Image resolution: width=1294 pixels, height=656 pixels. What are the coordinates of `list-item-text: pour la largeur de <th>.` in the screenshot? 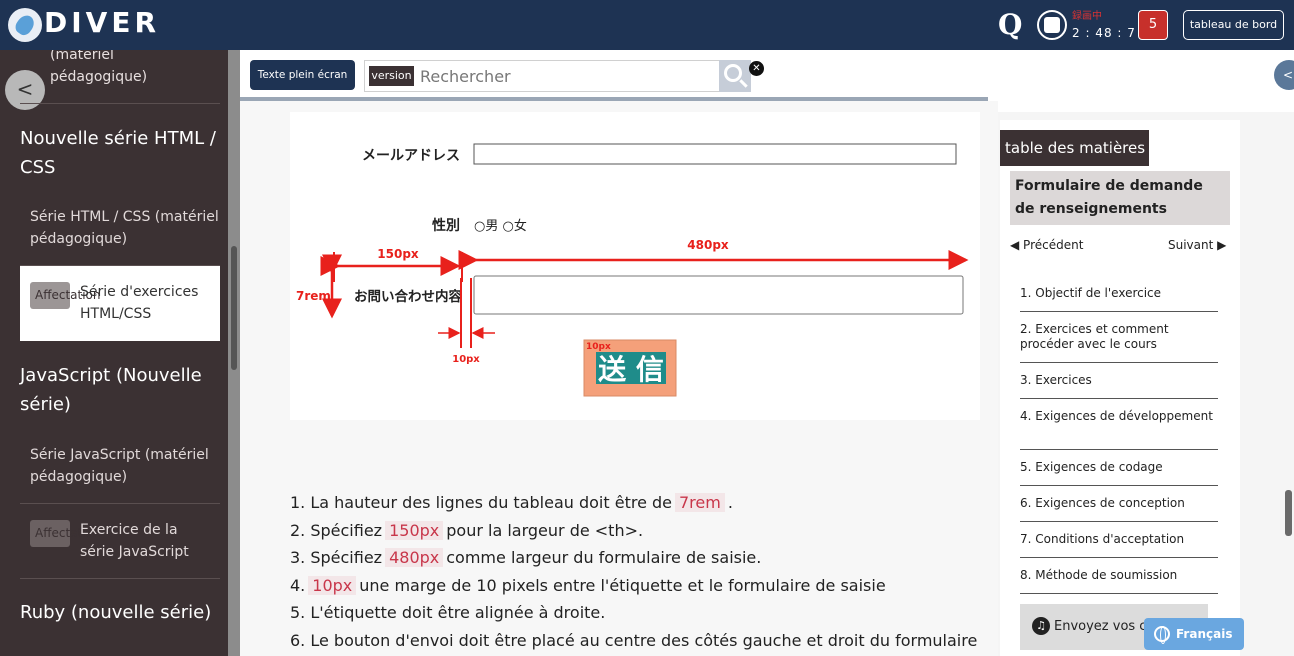 It's located at (545, 530).